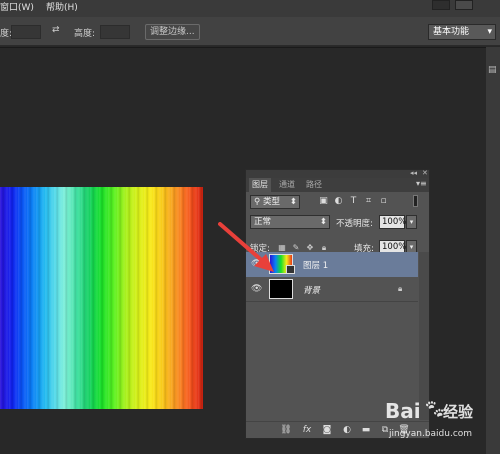 The image size is (500, 454). What do you see at coordinates (383, 201) in the screenshot?
I see `smart-object-filter-icon: ▫` at bounding box center [383, 201].